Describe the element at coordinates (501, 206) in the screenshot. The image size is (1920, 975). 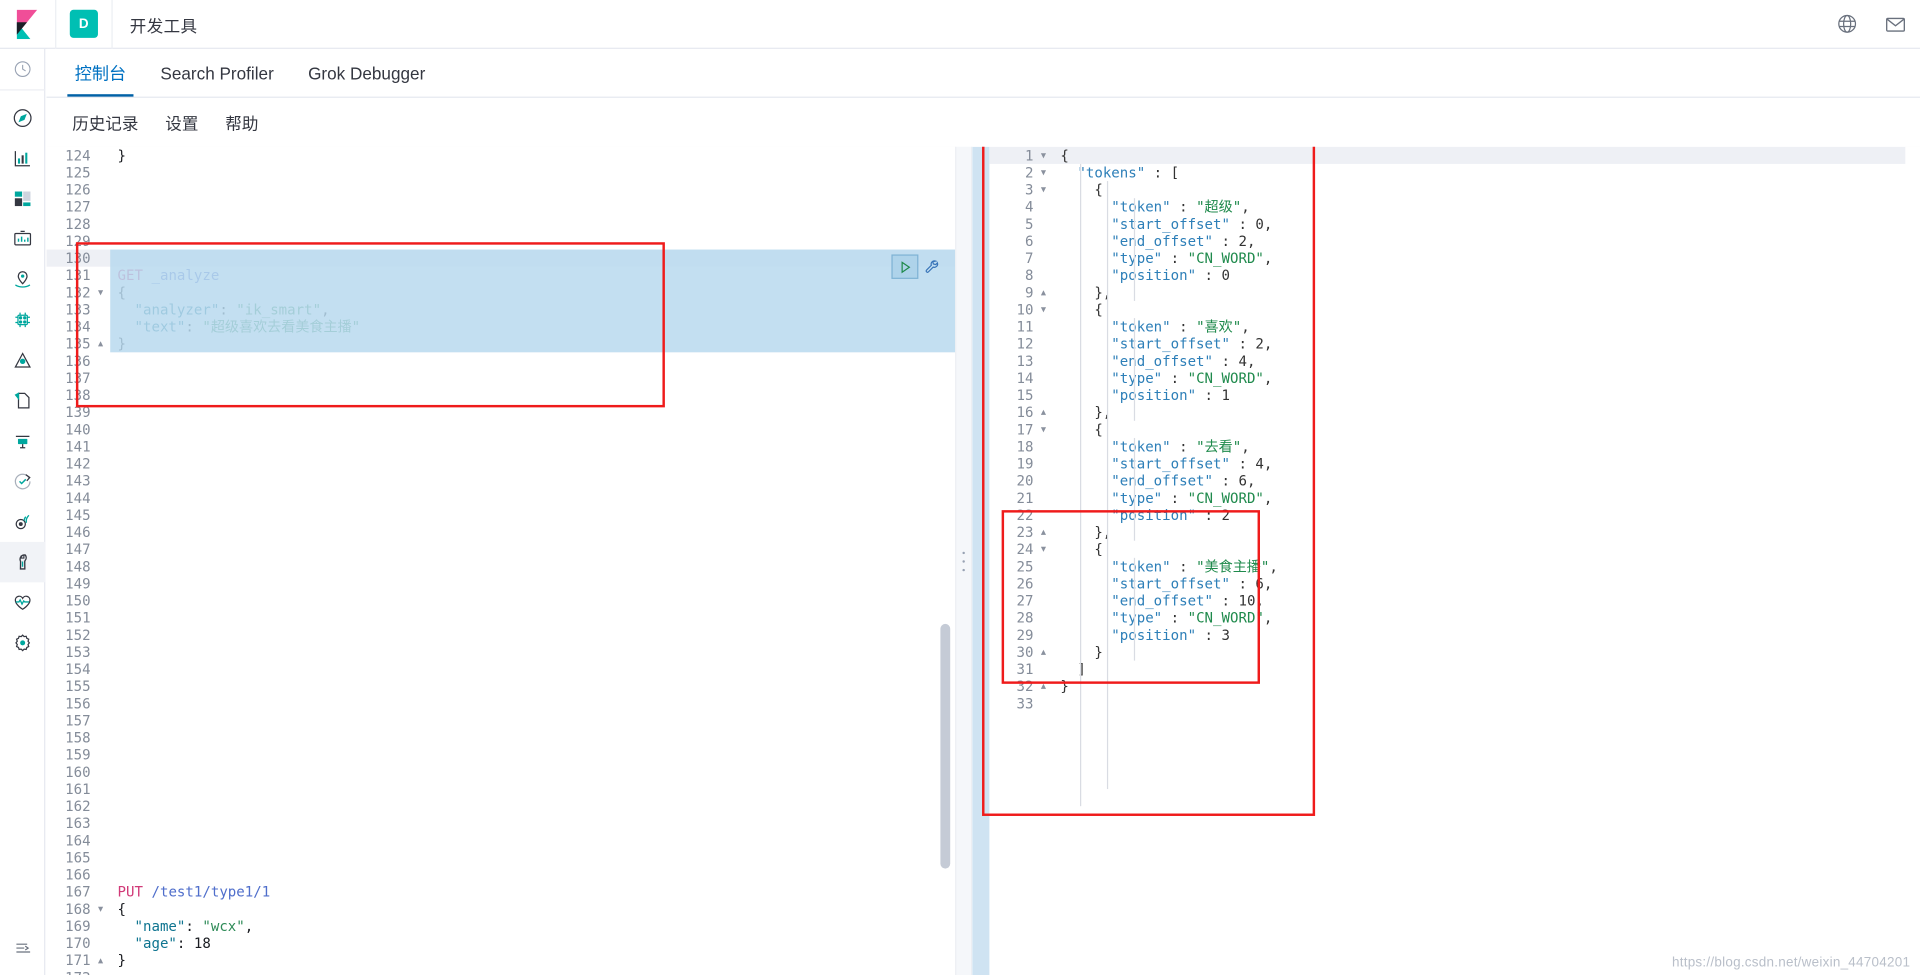
I see `code-line: 127` at that location.